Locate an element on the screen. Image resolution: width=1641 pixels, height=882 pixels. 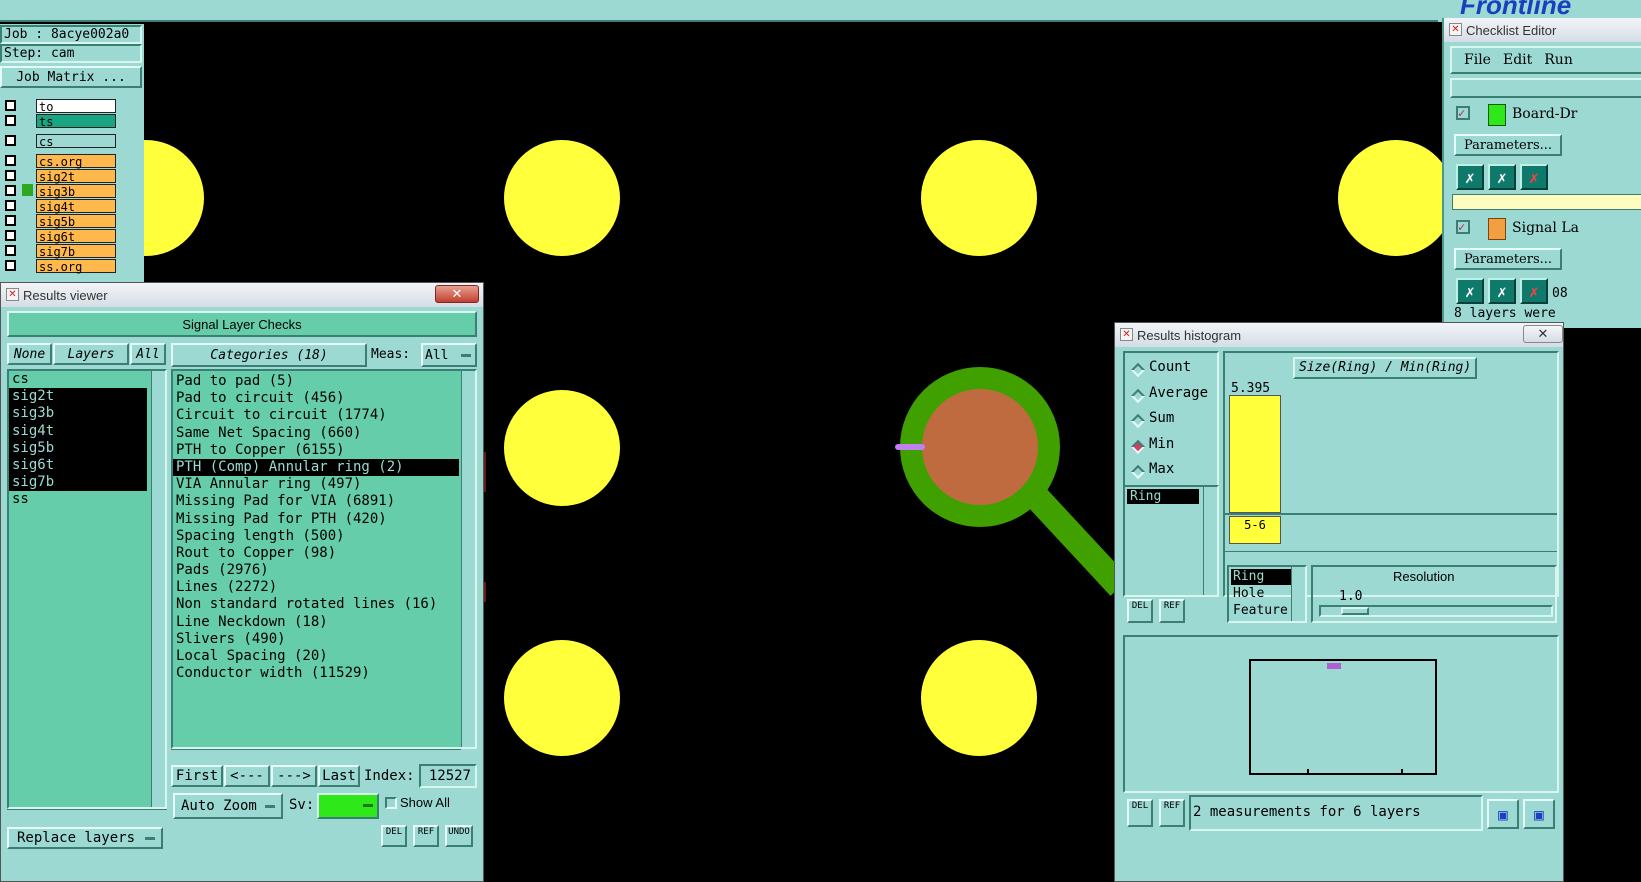
results-layer-item: sig3b is located at coordinates (78, 414).